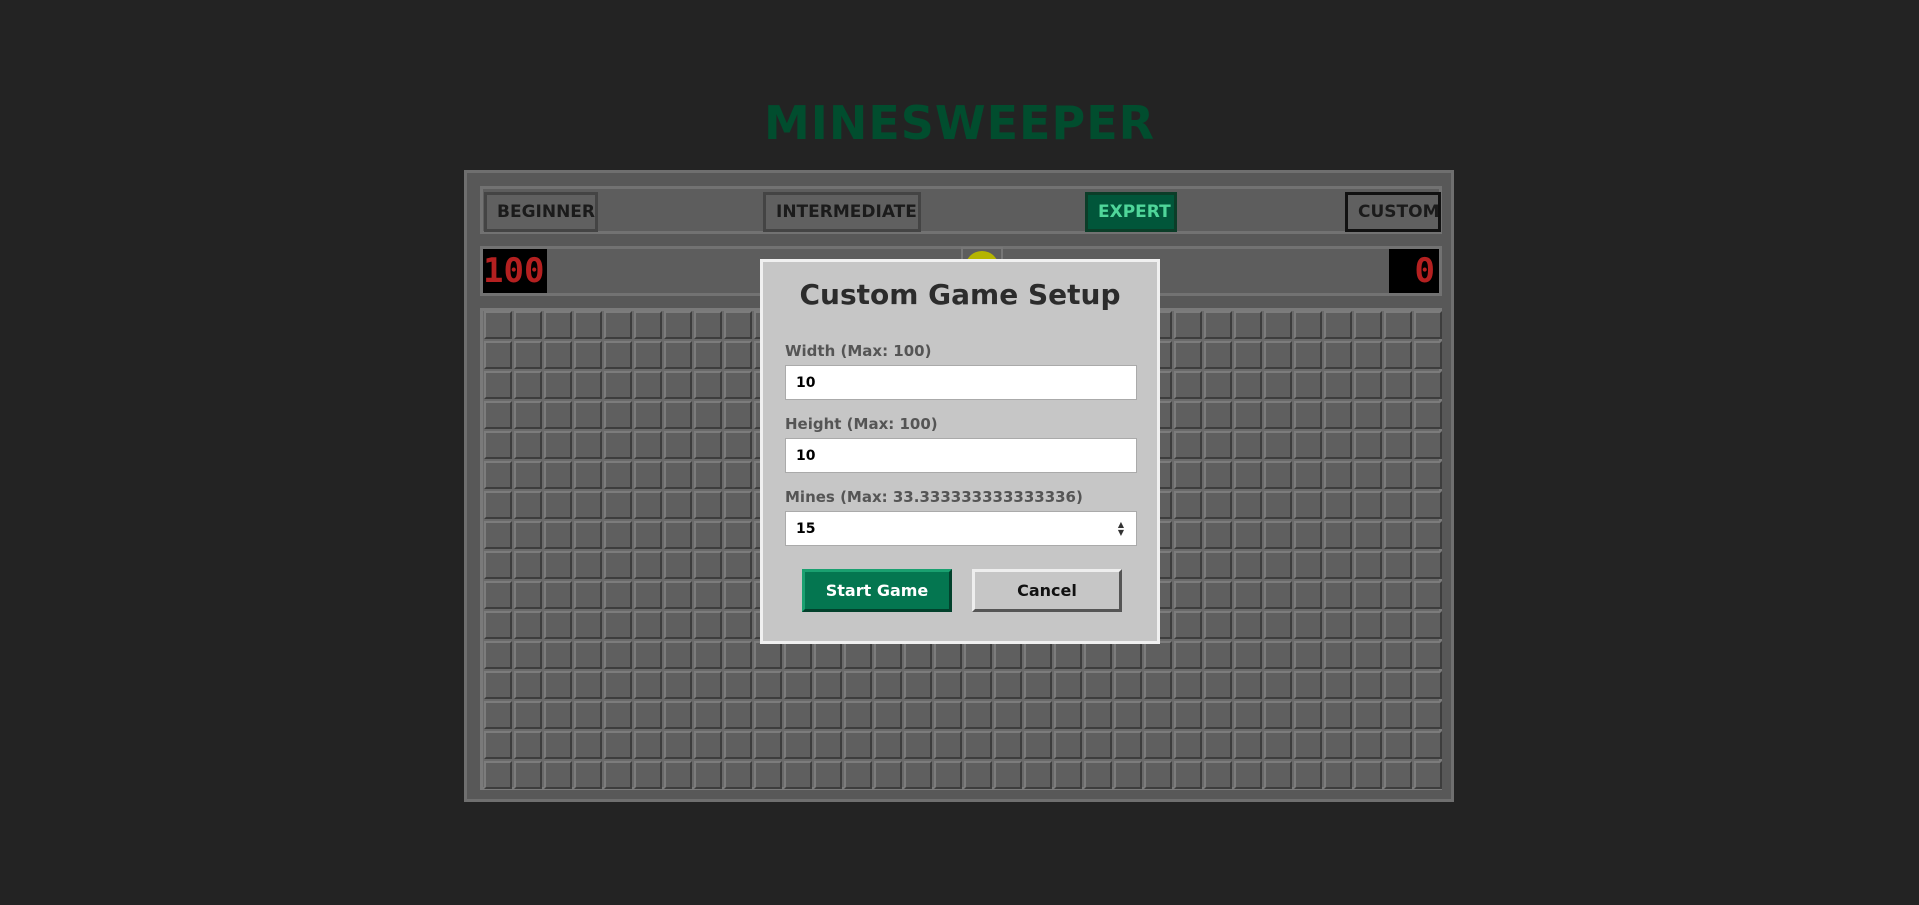 The width and height of the screenshot is (1919, 905). Describe the element at coordinates (961, 382) in the screenshot. I see `width-input` at that location.